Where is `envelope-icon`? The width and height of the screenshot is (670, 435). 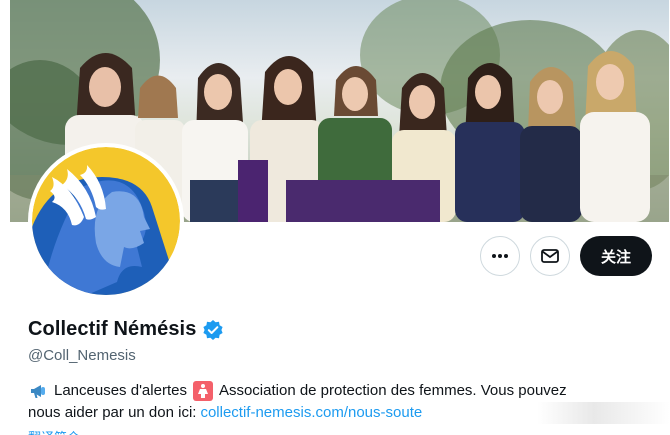
envelope-icon is located at coordinates (550, 256).